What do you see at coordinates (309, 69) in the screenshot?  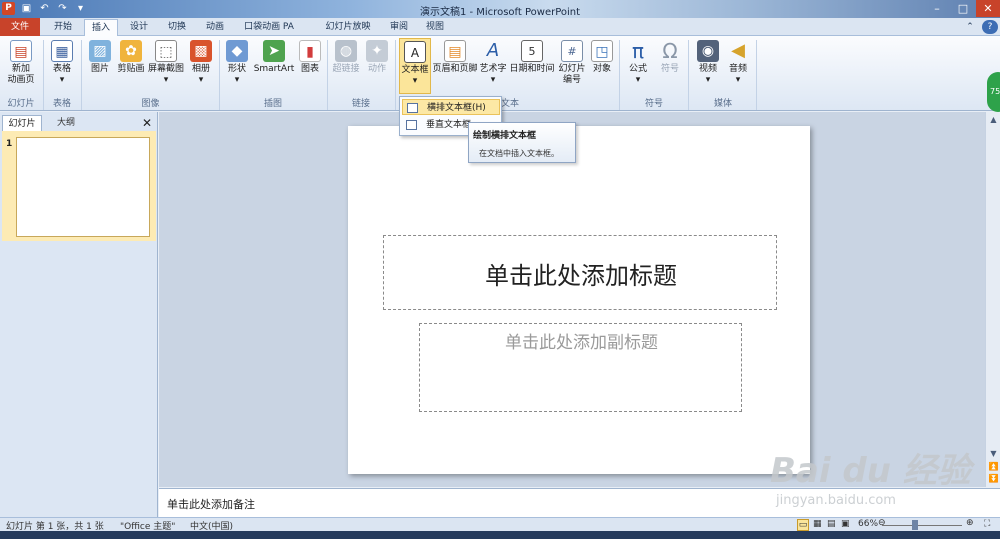 I see `chart-label: 图表` at bounding box center [309, 69].